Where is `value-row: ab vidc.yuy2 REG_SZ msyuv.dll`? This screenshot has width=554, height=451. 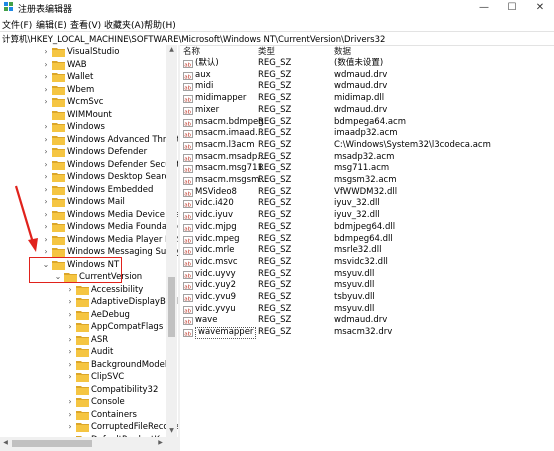
value-row: ab vidc.yuy2 REG_SZ msyuv.dll is located at coordinates (367, 286).